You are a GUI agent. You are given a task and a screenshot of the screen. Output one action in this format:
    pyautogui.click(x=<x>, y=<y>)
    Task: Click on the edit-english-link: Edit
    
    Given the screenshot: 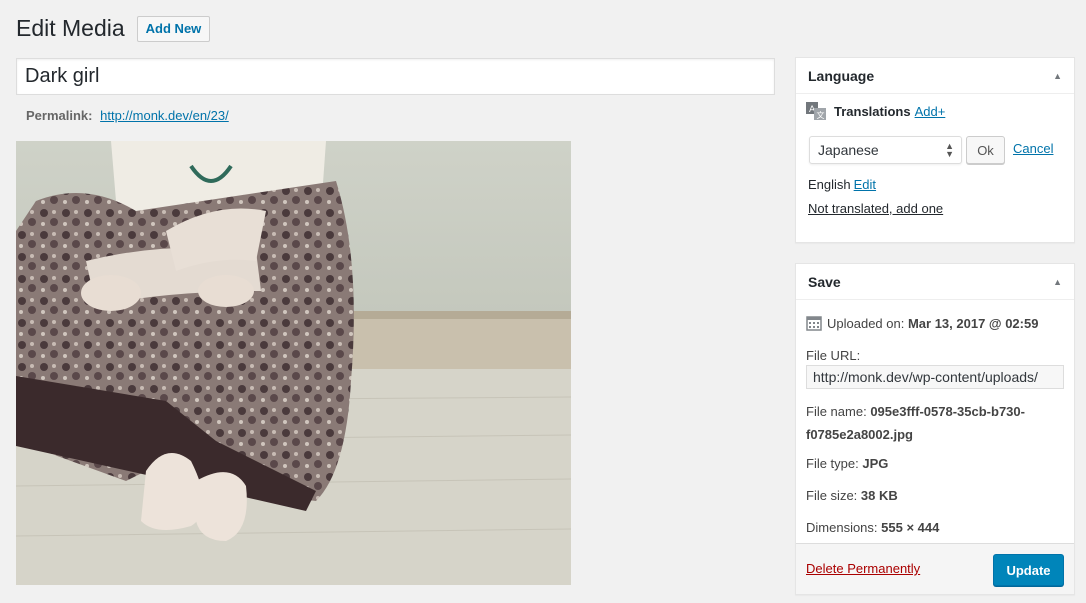 What is the action you would take?
    pyautogui.click(x=865, y=184)
    